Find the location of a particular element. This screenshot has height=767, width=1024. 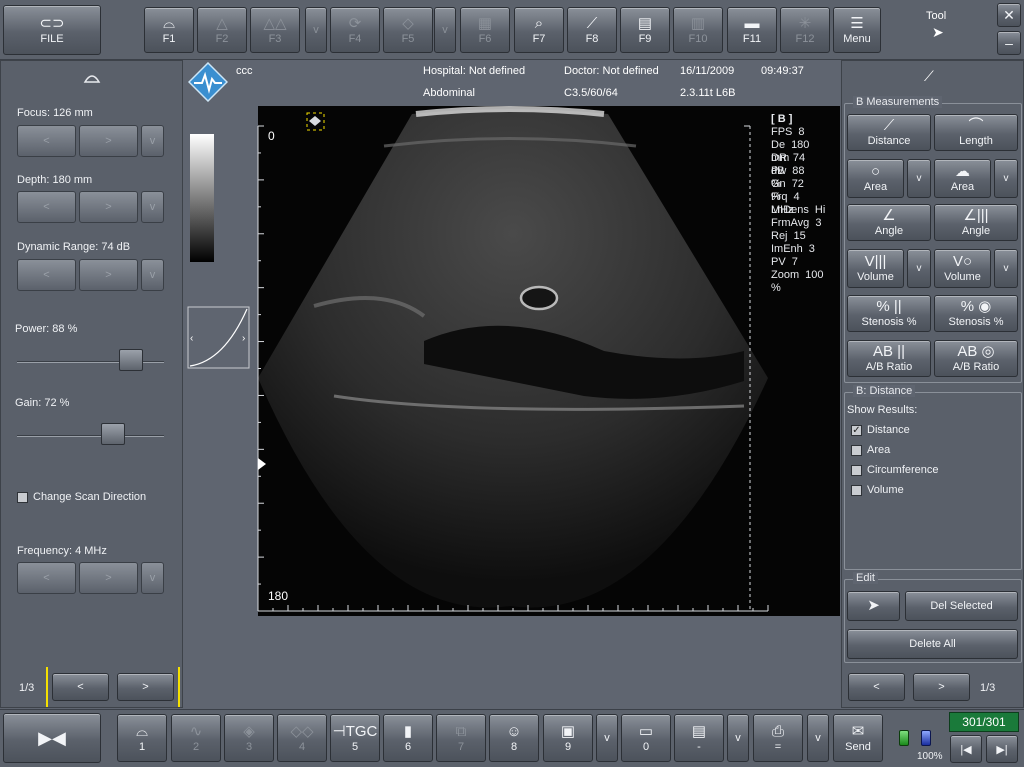

param-value: 15 is located at coordinates (799, 236).